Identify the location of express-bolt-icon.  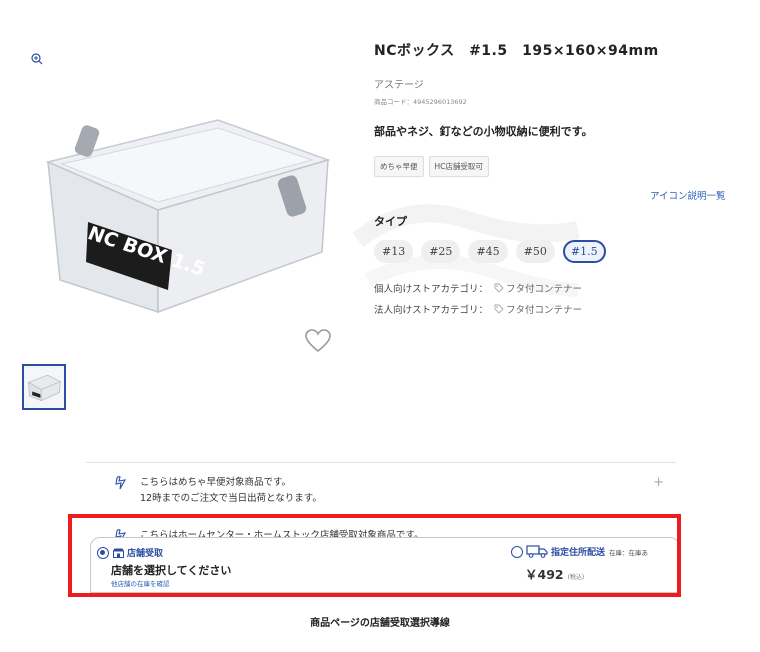
(121, 483).